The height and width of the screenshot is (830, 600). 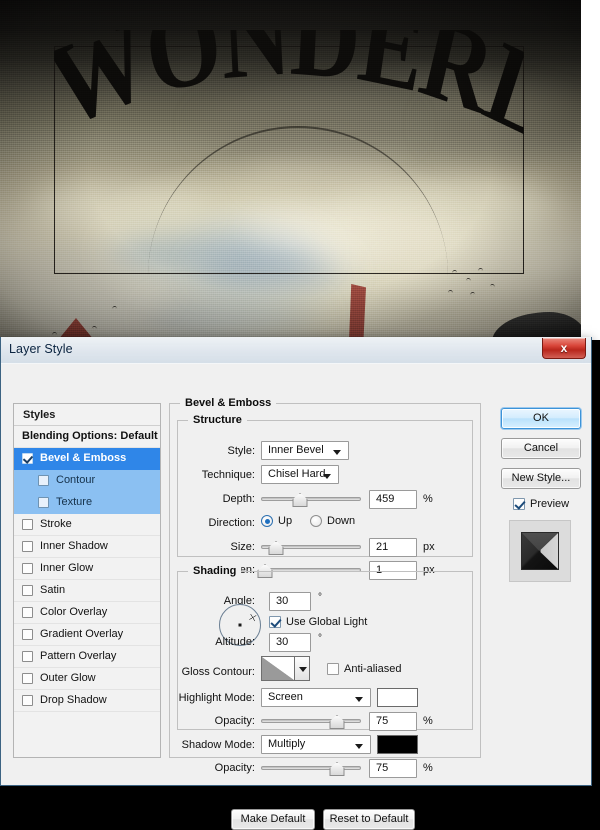 I want to click on style-list-item-color-overlay: Color Overlay, so click(x=87, y=613).